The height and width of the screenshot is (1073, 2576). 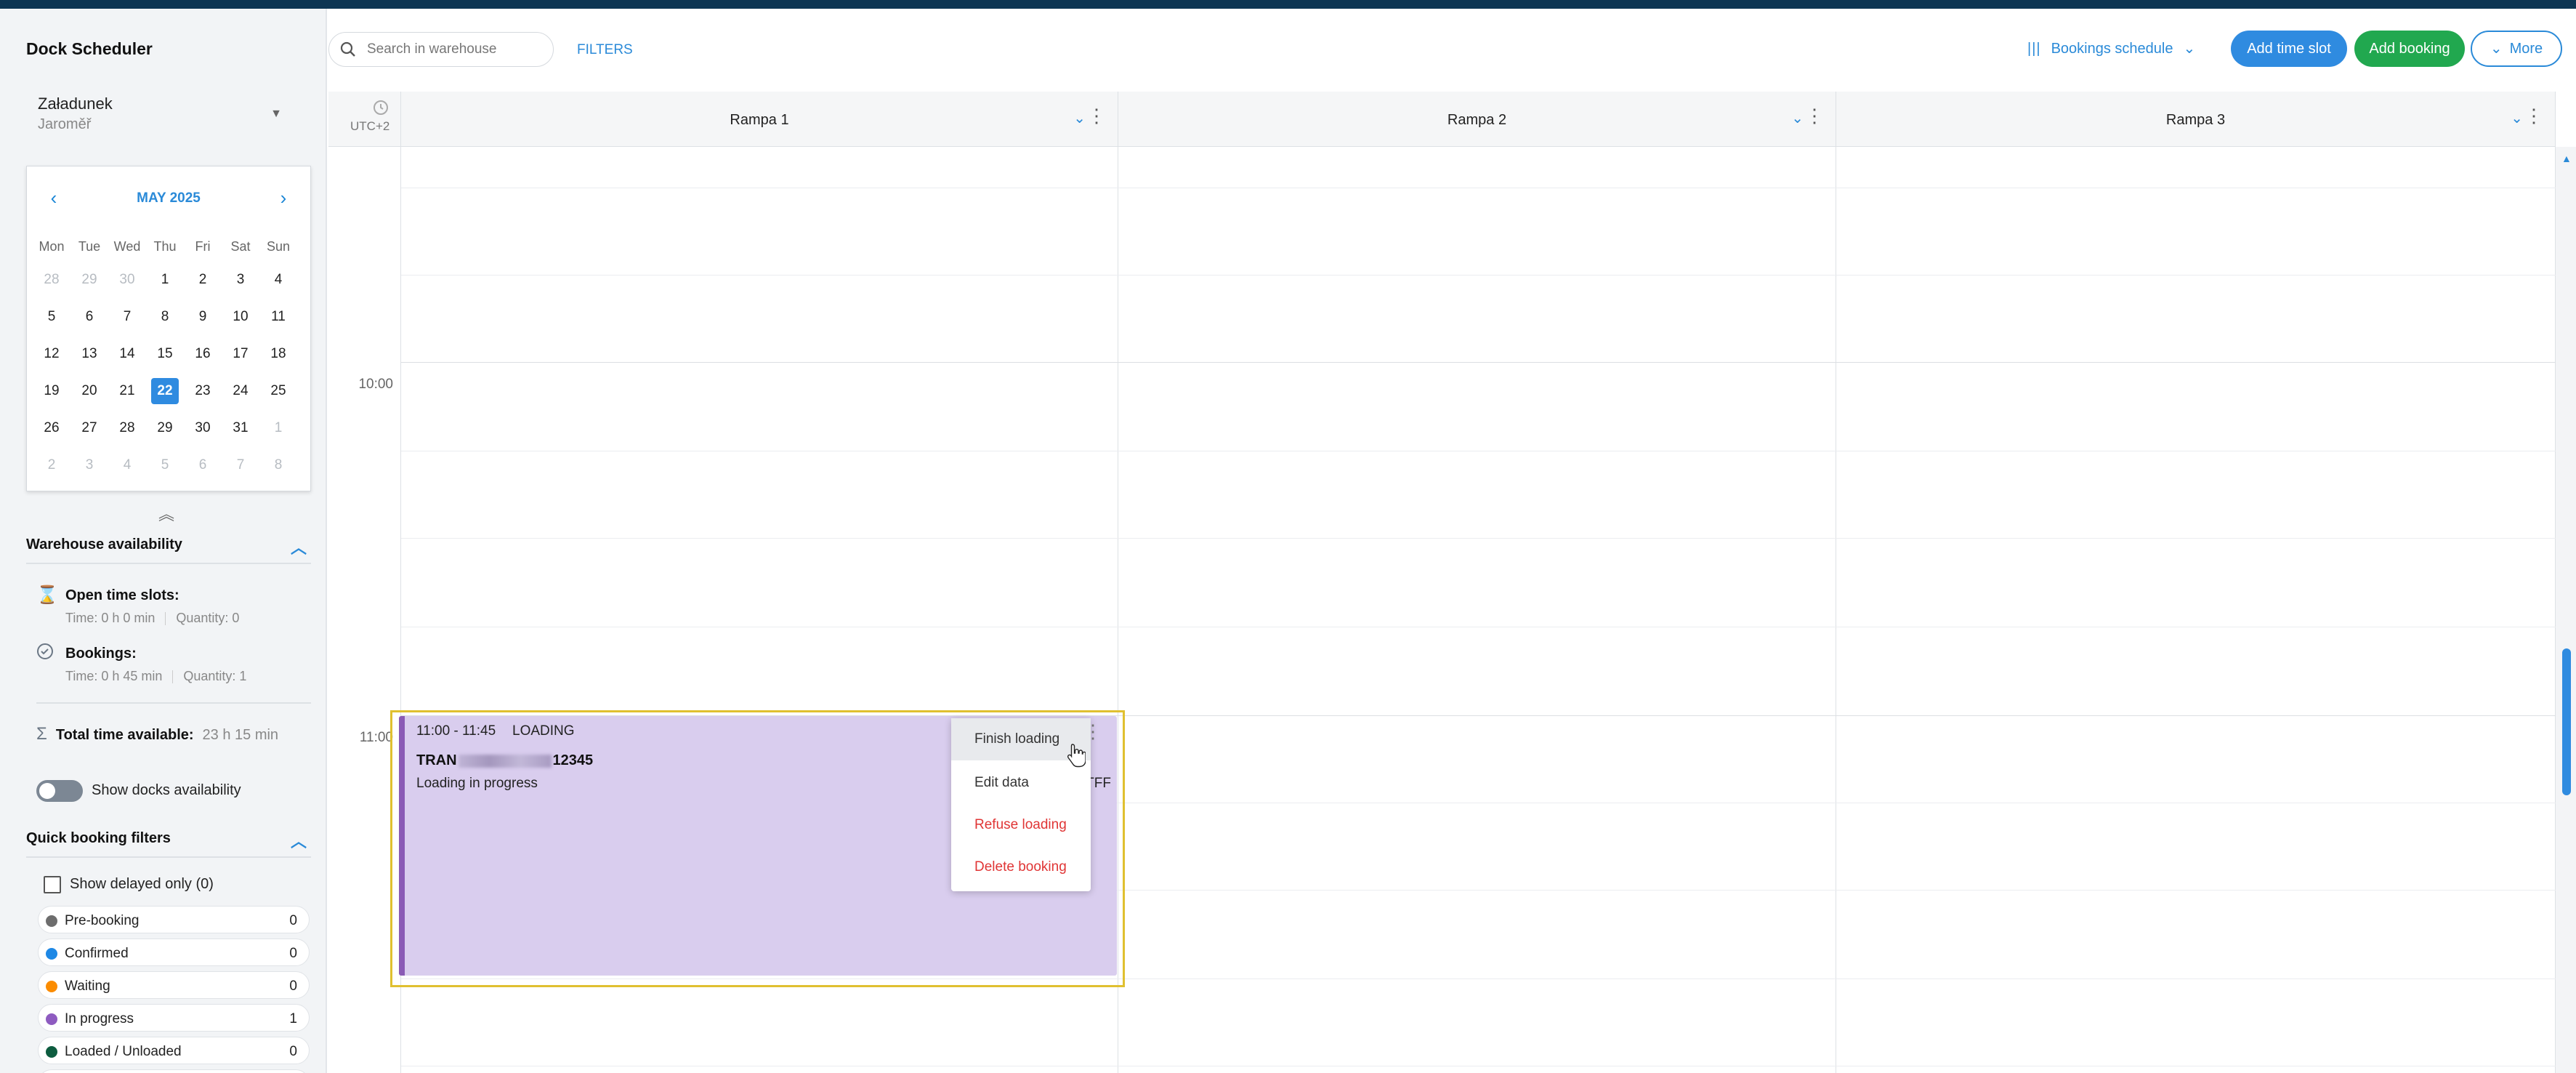 What do you see at coordinates (1477, 120) in the screenshot?
I see `ramp-column-header: Rampa 2 ⌄ ⋮` at bounding box center [1477, 120].